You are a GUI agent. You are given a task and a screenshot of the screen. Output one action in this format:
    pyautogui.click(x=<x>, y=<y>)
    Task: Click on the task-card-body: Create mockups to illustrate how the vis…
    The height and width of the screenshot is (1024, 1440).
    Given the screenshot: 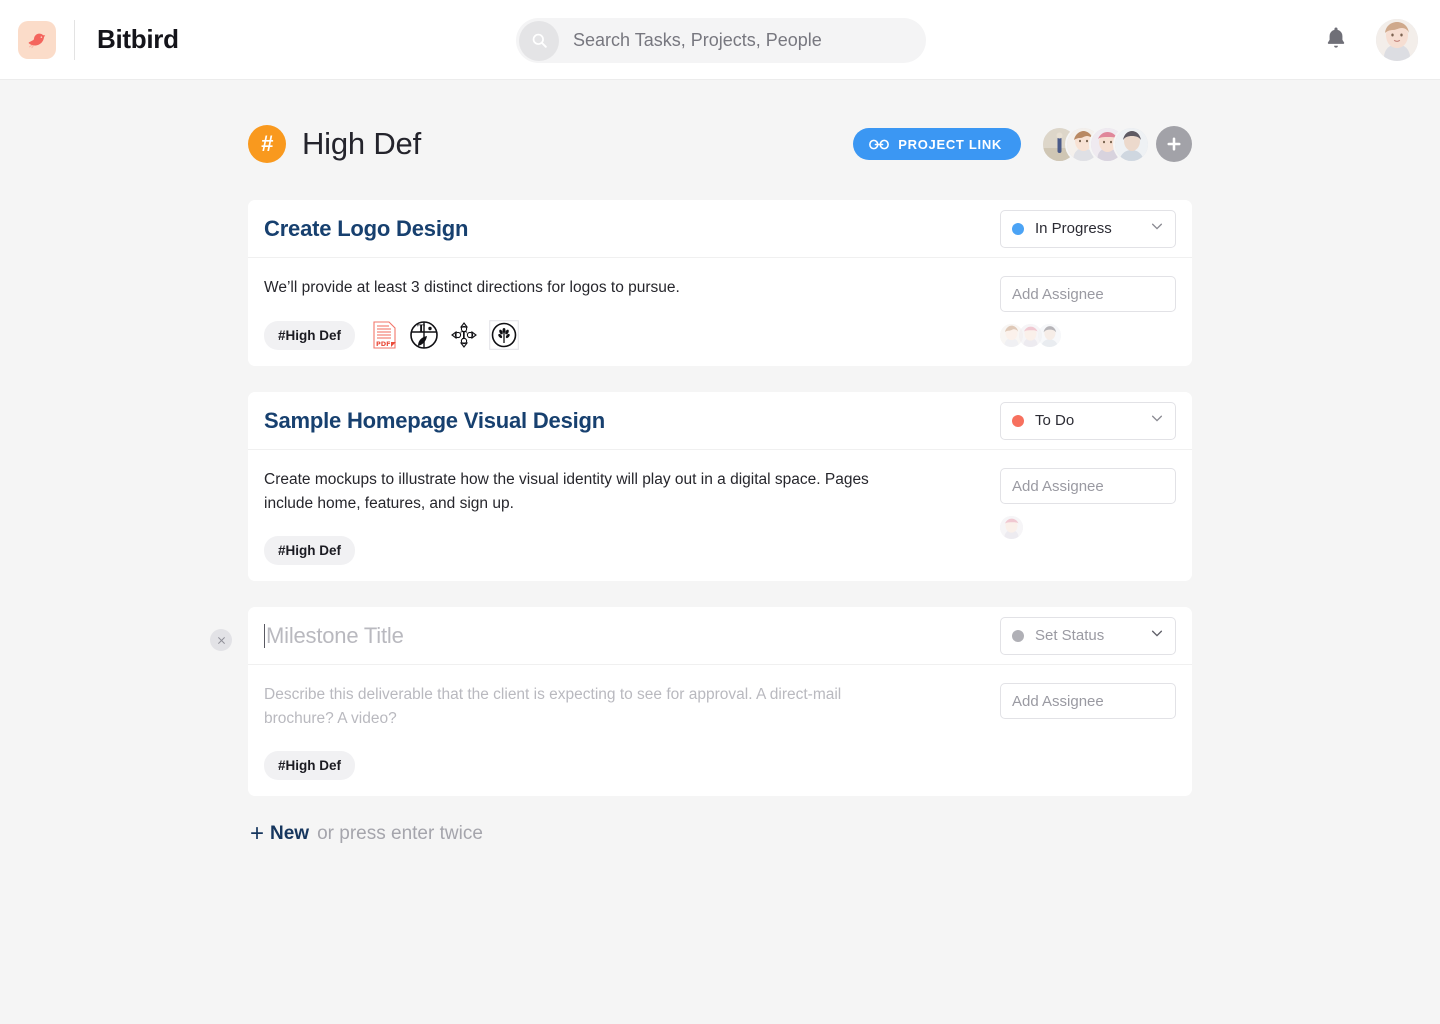 What is the action you would take?
    pyautogui.click(x=720, y=515)
    